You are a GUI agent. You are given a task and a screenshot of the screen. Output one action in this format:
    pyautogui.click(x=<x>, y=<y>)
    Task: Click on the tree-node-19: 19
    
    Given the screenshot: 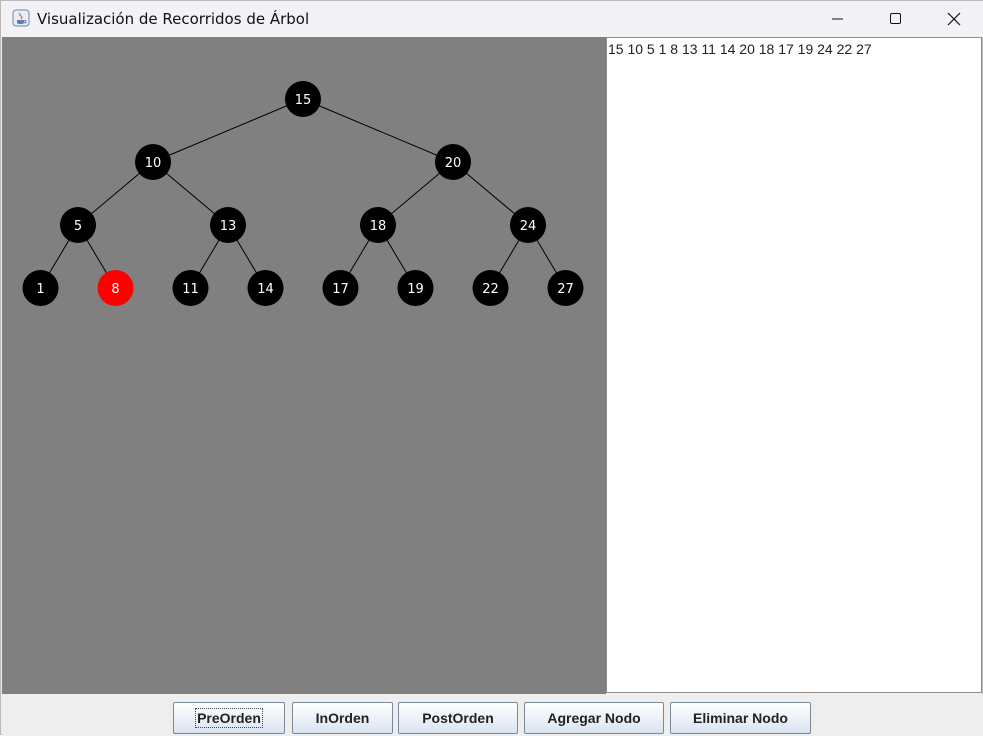 What is the action you would take?
    pyautogui.click(x=415, y=288)
    